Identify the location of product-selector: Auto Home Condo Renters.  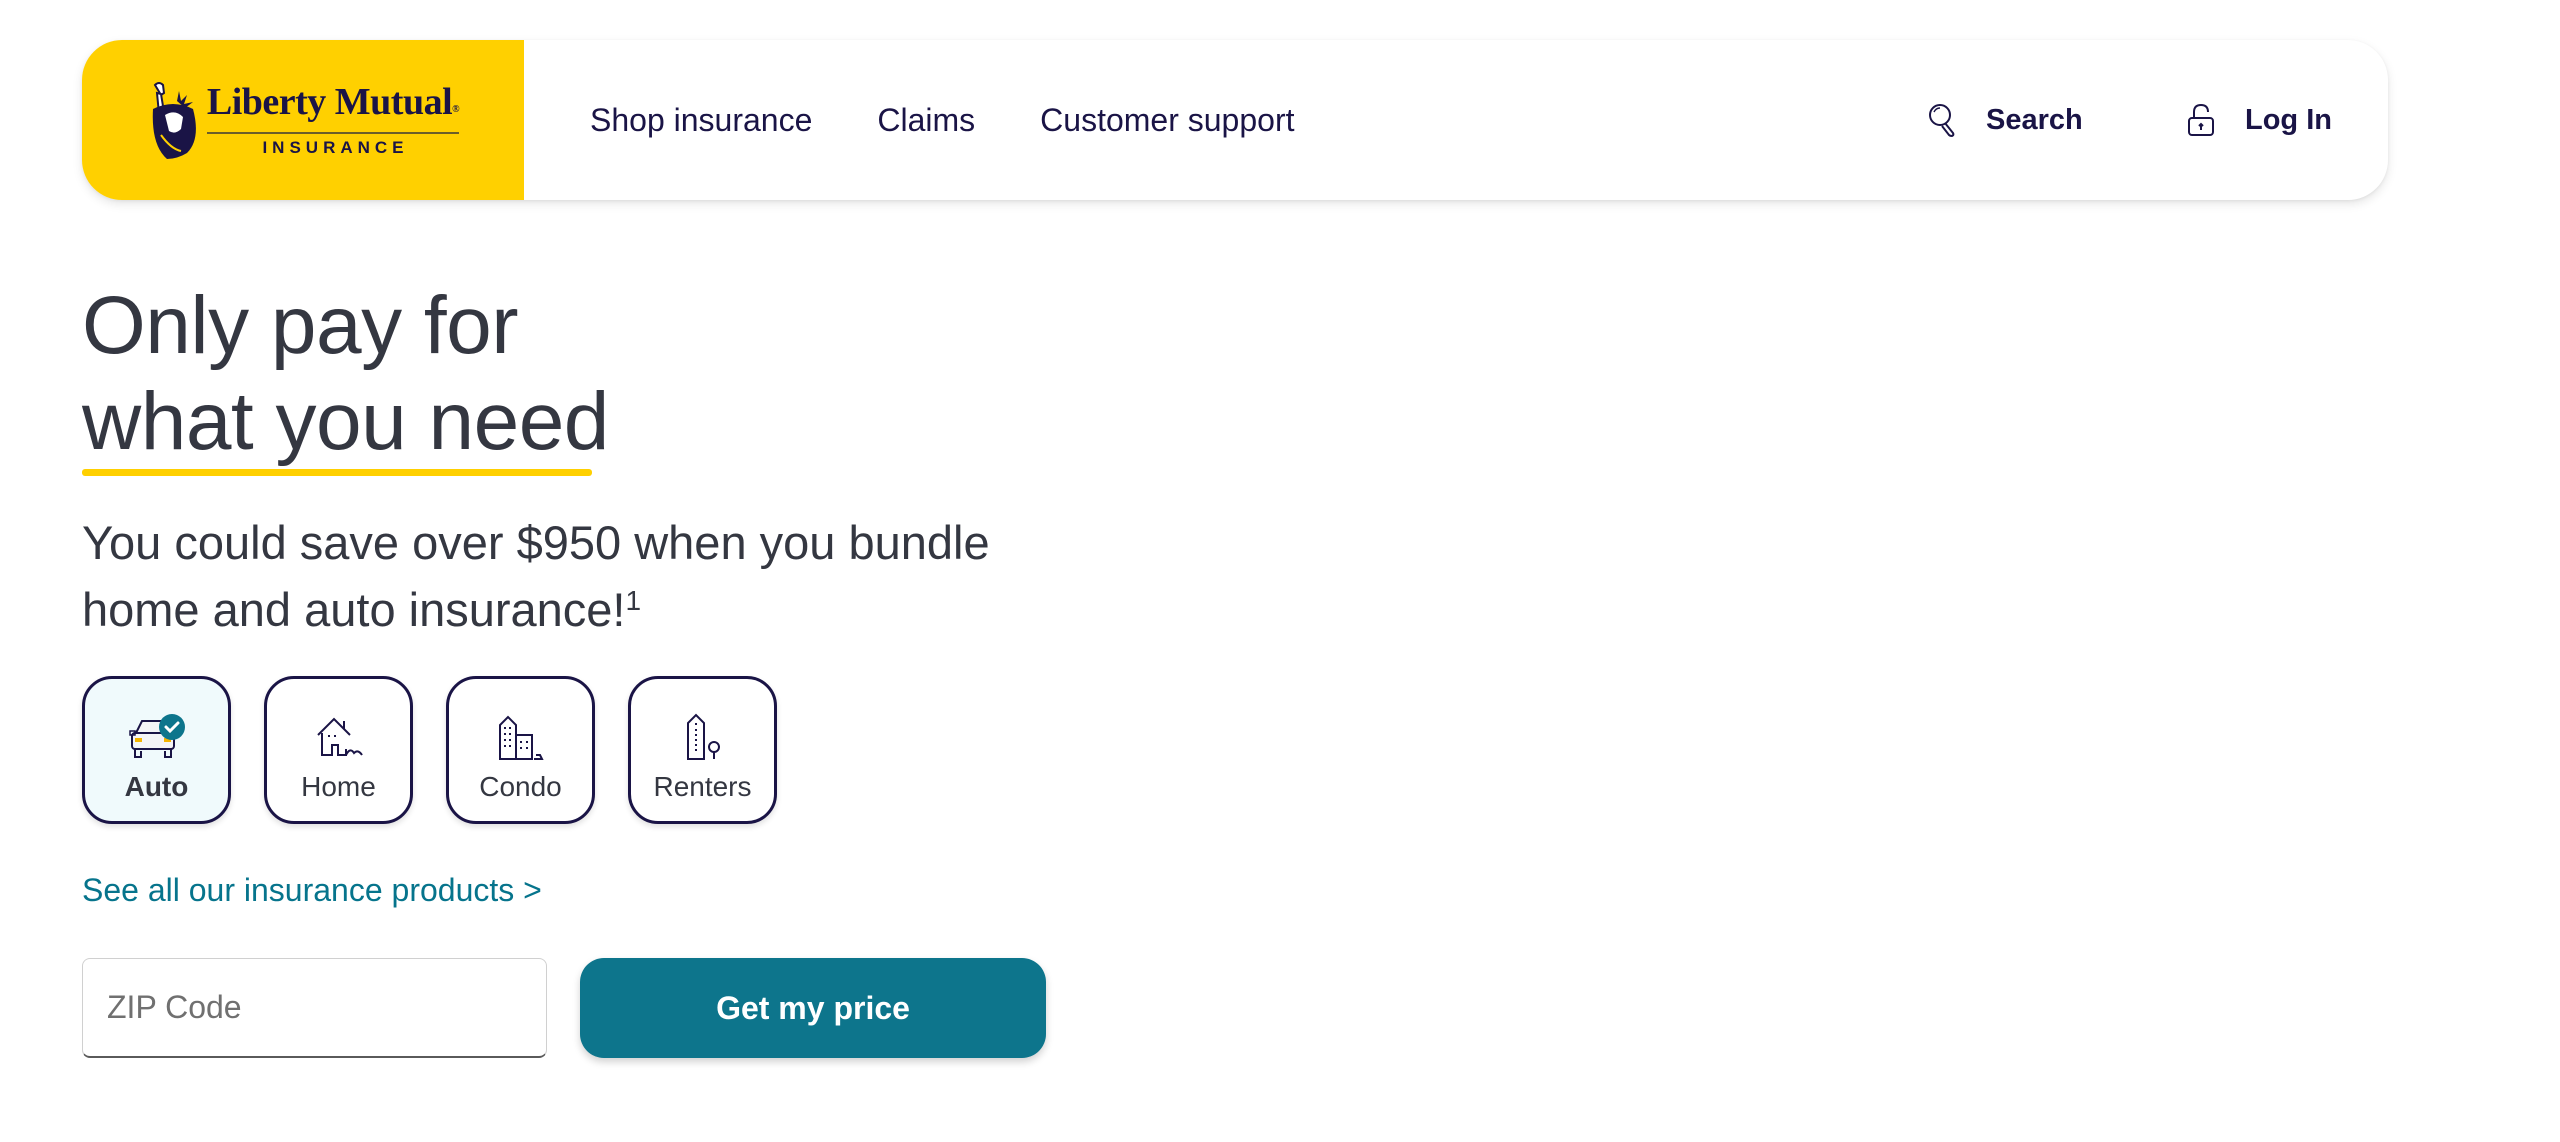
(446, 750).